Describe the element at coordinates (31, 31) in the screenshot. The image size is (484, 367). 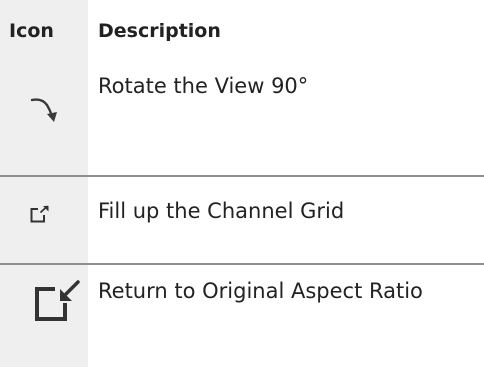
I see `header-icon-label: Icon` at that location.